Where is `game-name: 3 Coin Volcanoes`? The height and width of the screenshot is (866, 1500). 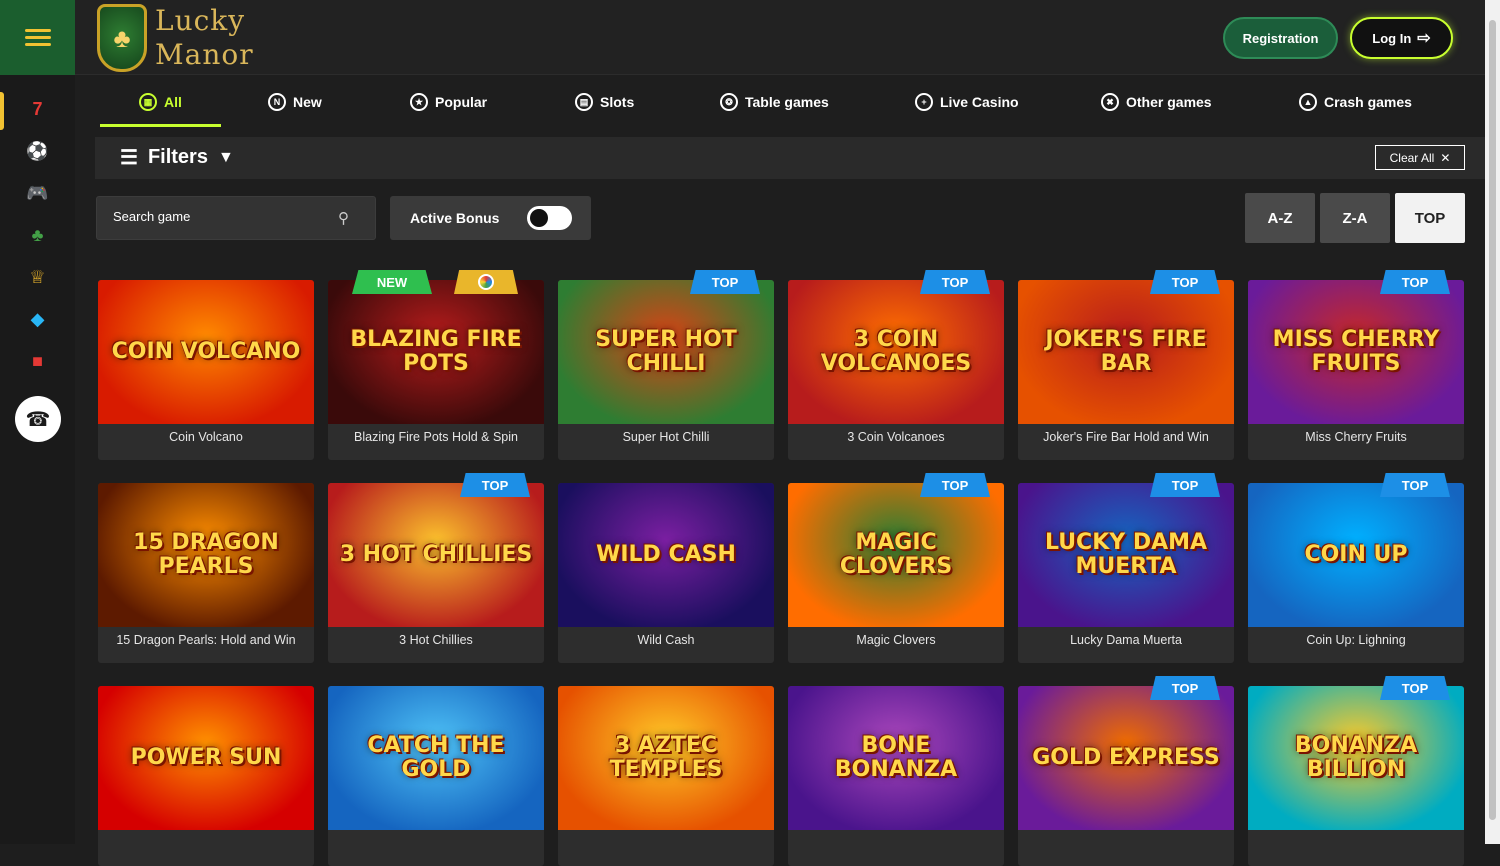
game-name: 3 Coin Volcanoes is located at coordinates (896, 437).